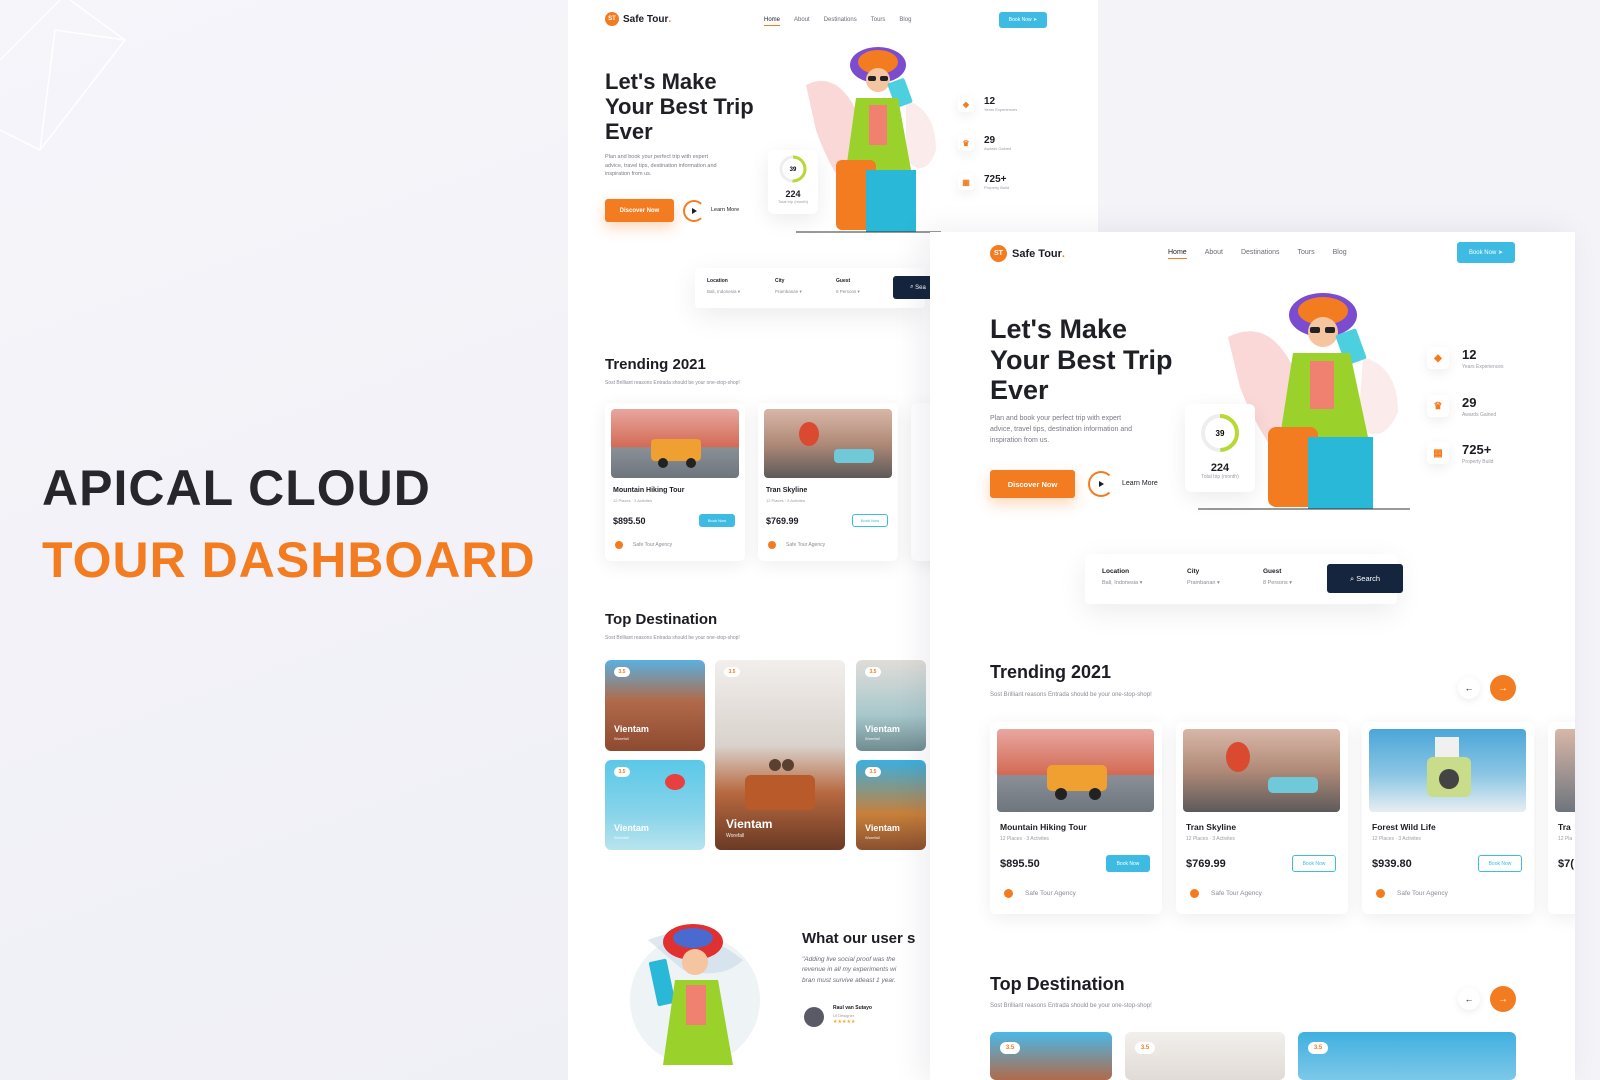 This screenshot has height=1080, width=1600. I want to click on city-value-text: Prambanan, so click(1201, 583).